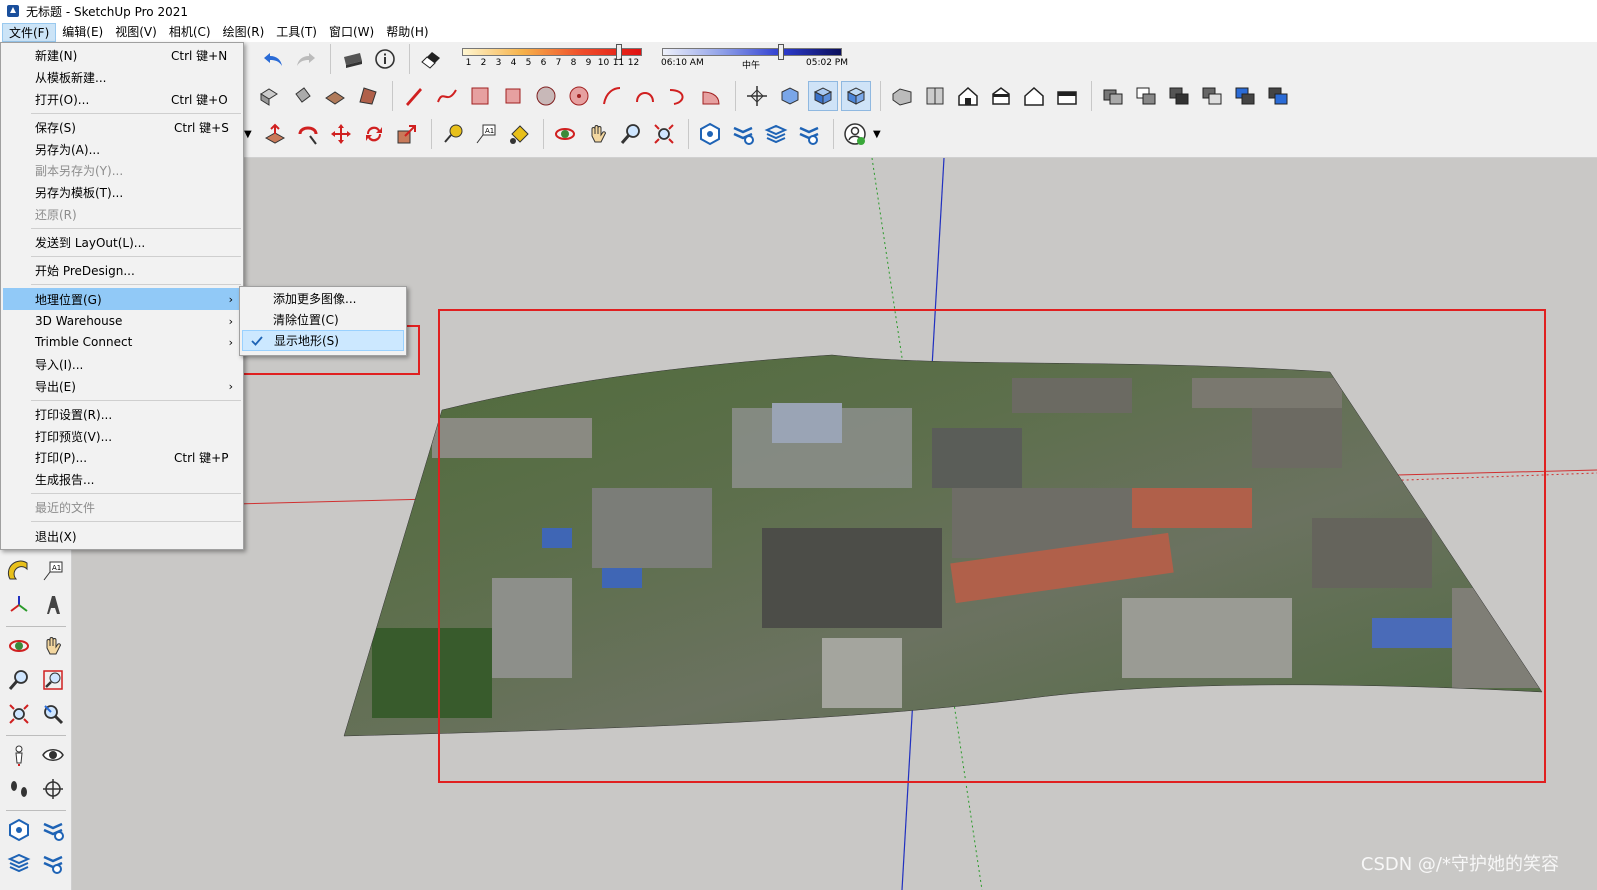 This screenshot has height=890, width=1597. What do you see at coordinates (710, 134) in the screenshot?
I see `warehouse-button` at bounding box center [710, 134].